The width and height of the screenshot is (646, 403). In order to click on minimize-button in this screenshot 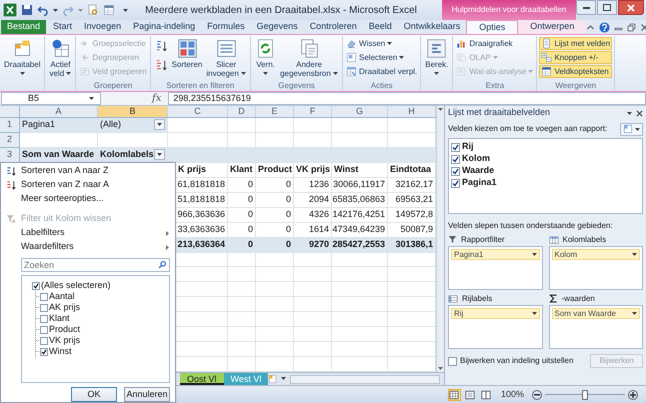, I will do `click(586, 7)`.